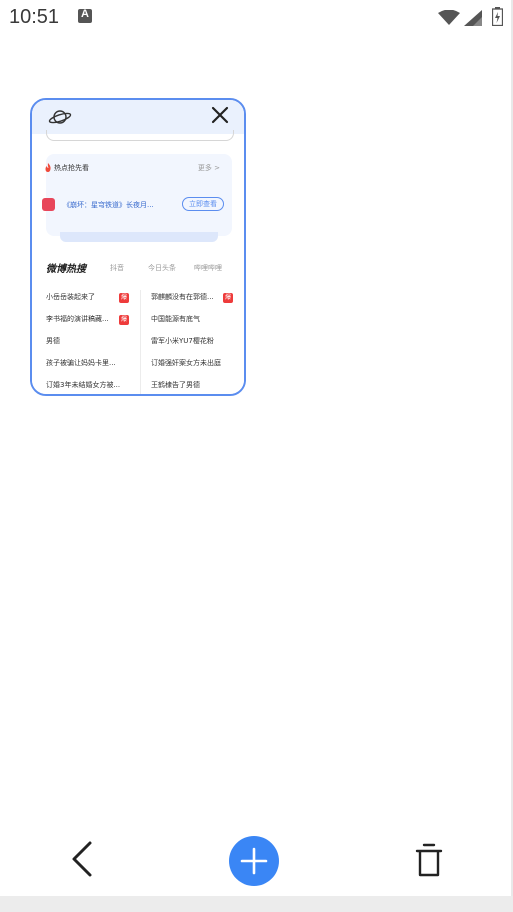 Image resolution: width=513 pixels, height=912 pixels. Describe the element at coordinates (60, 117) in the screenshot. I see `planet-icon` at that location.